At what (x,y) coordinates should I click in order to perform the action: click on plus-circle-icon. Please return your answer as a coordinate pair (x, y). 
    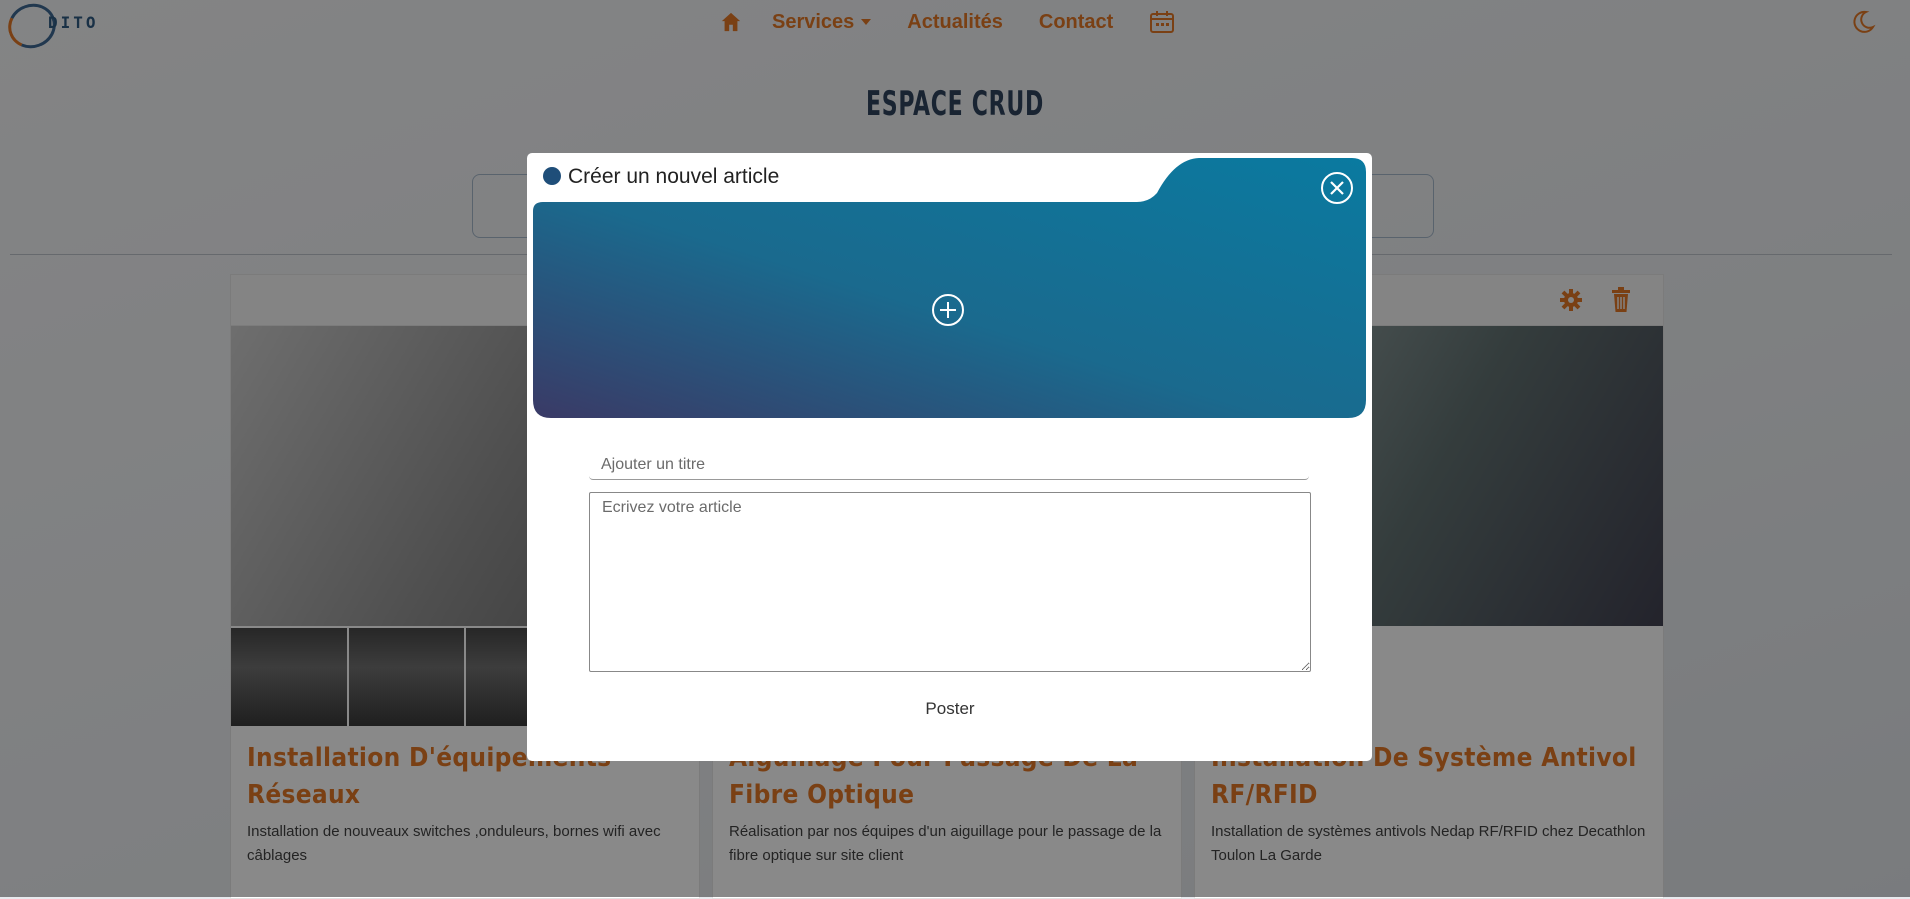
    Looking at the image, I should click on (948, 310).